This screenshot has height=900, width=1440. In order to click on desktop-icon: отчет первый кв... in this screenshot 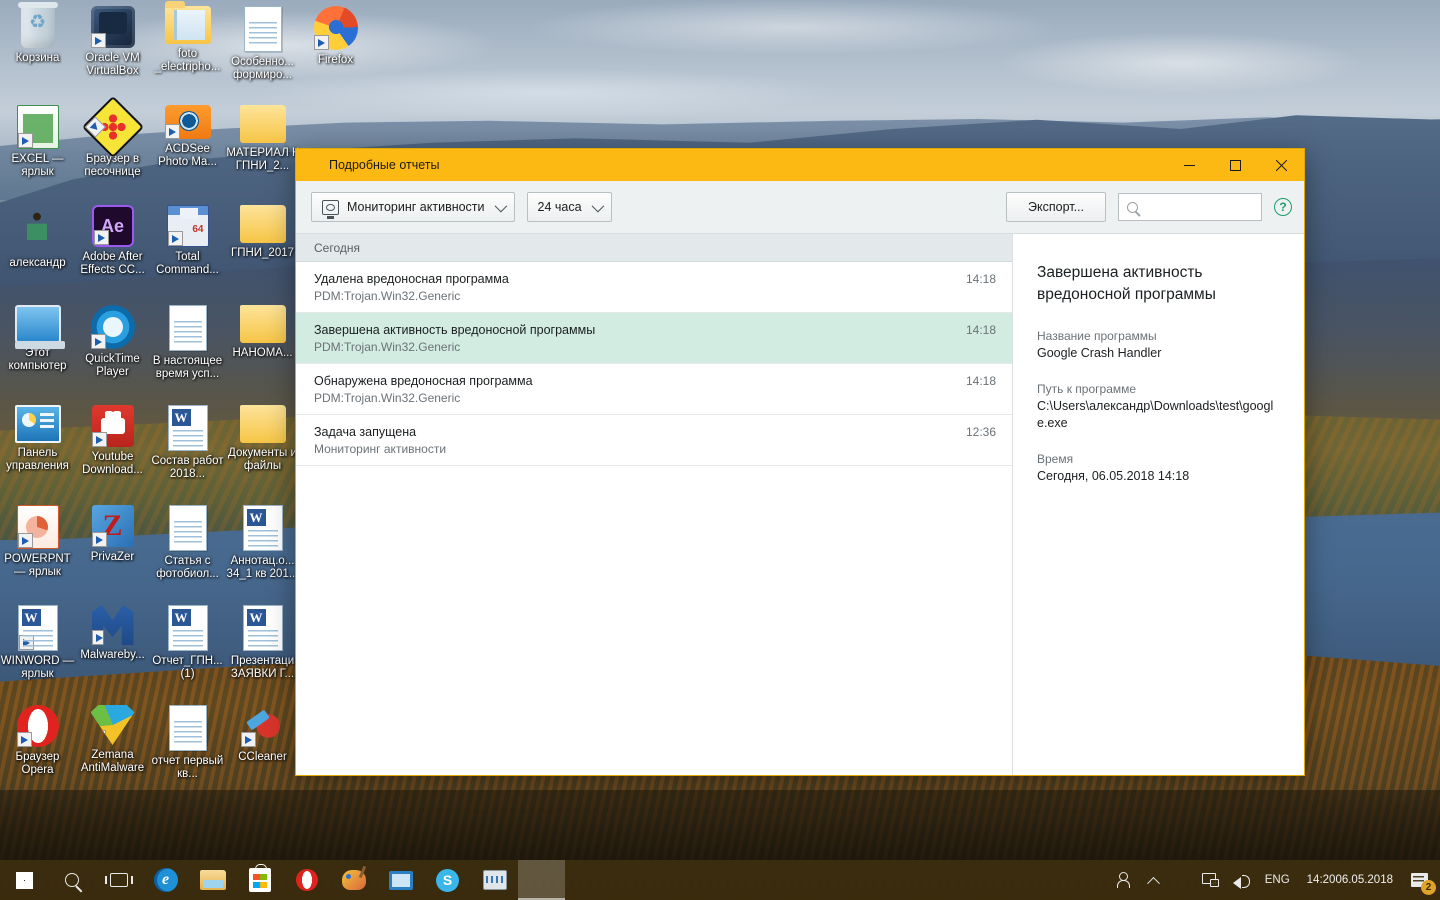, I will do `click(187, 743)`.